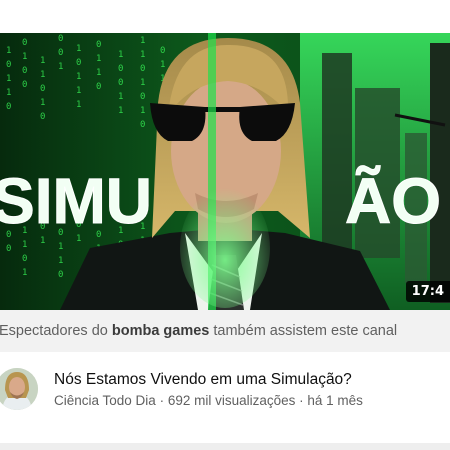  What do you see at coordinates (427, 291) in the screenshot?
I see `duration-badge: 17:4` at bounding box center [427, 291].